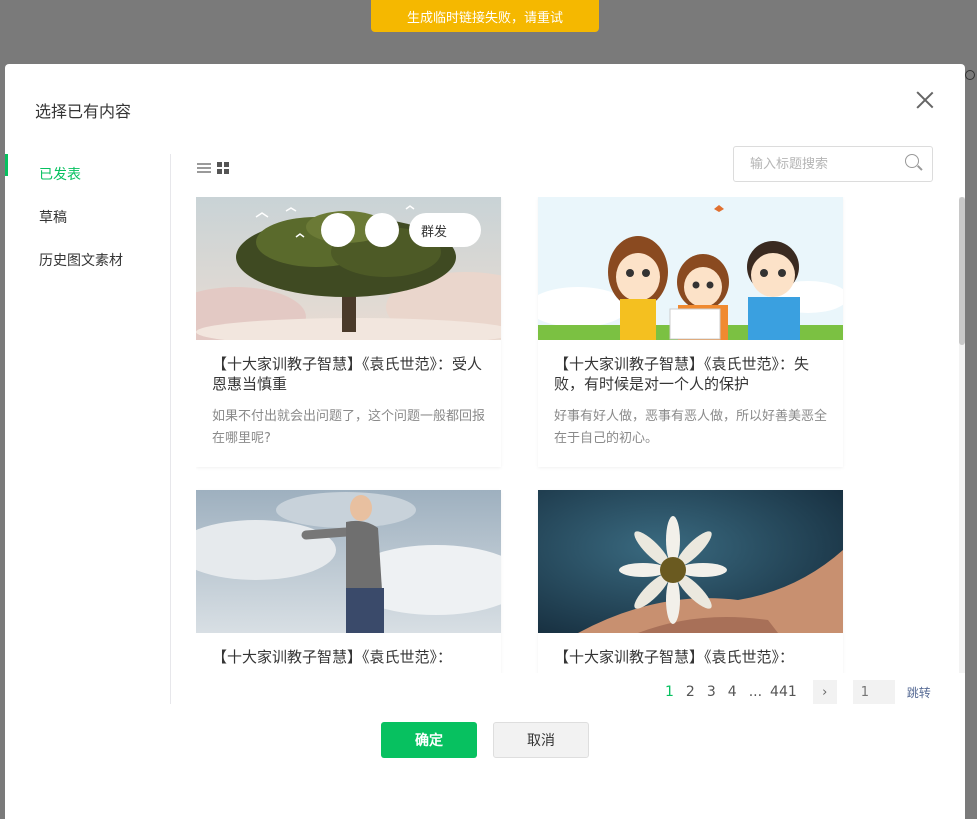 Image resolution: width=977 pixels, height=819 pixels. I want to click on toast-message: 生成临时链接失败，请重试, so click(484, 18).